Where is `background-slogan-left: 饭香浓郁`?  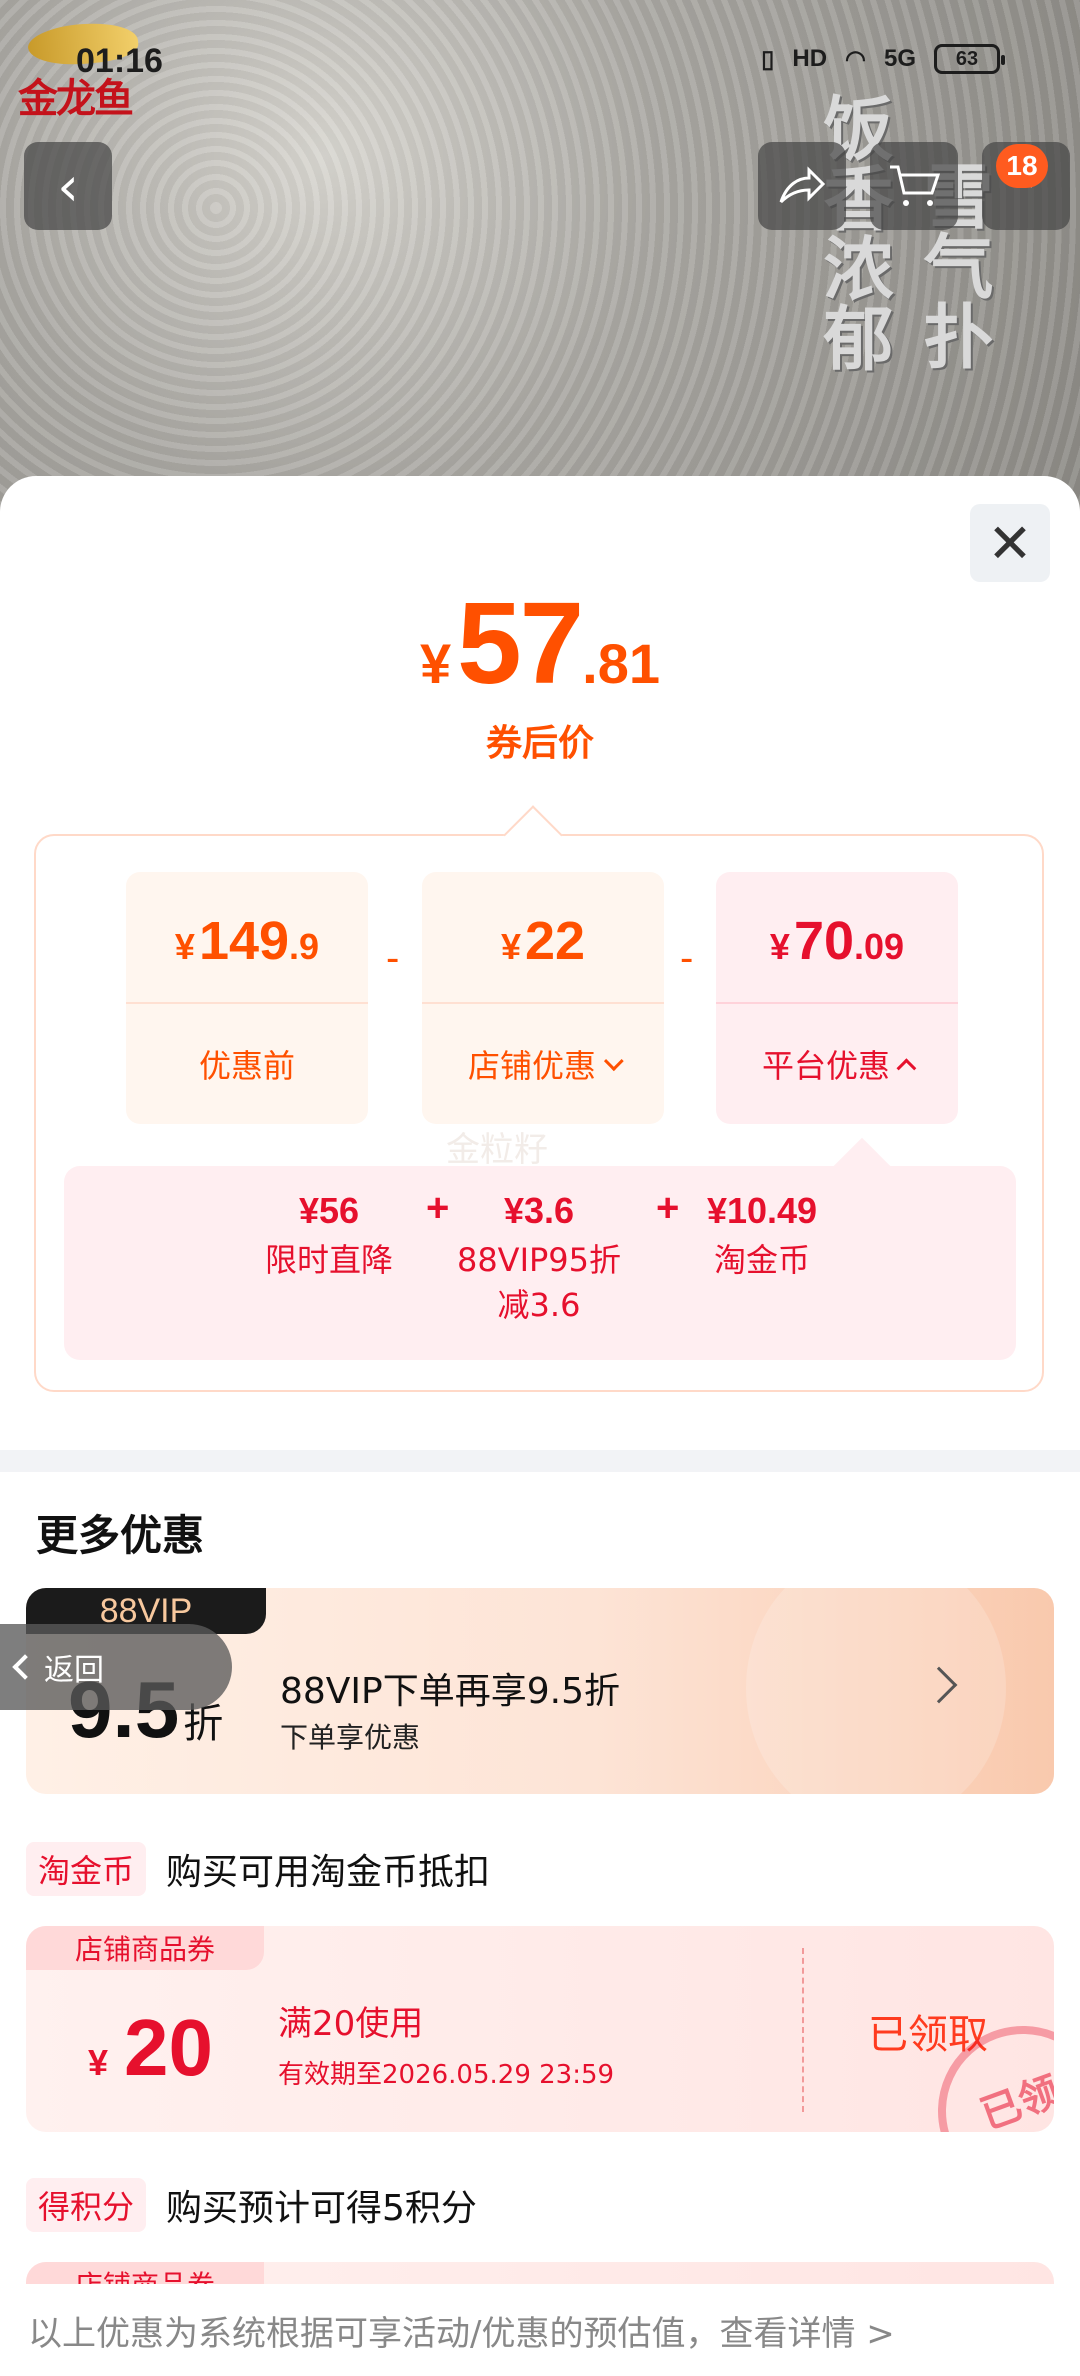 background-slogan-left: 饭香浓郁 is located at coordinates (853, 232).